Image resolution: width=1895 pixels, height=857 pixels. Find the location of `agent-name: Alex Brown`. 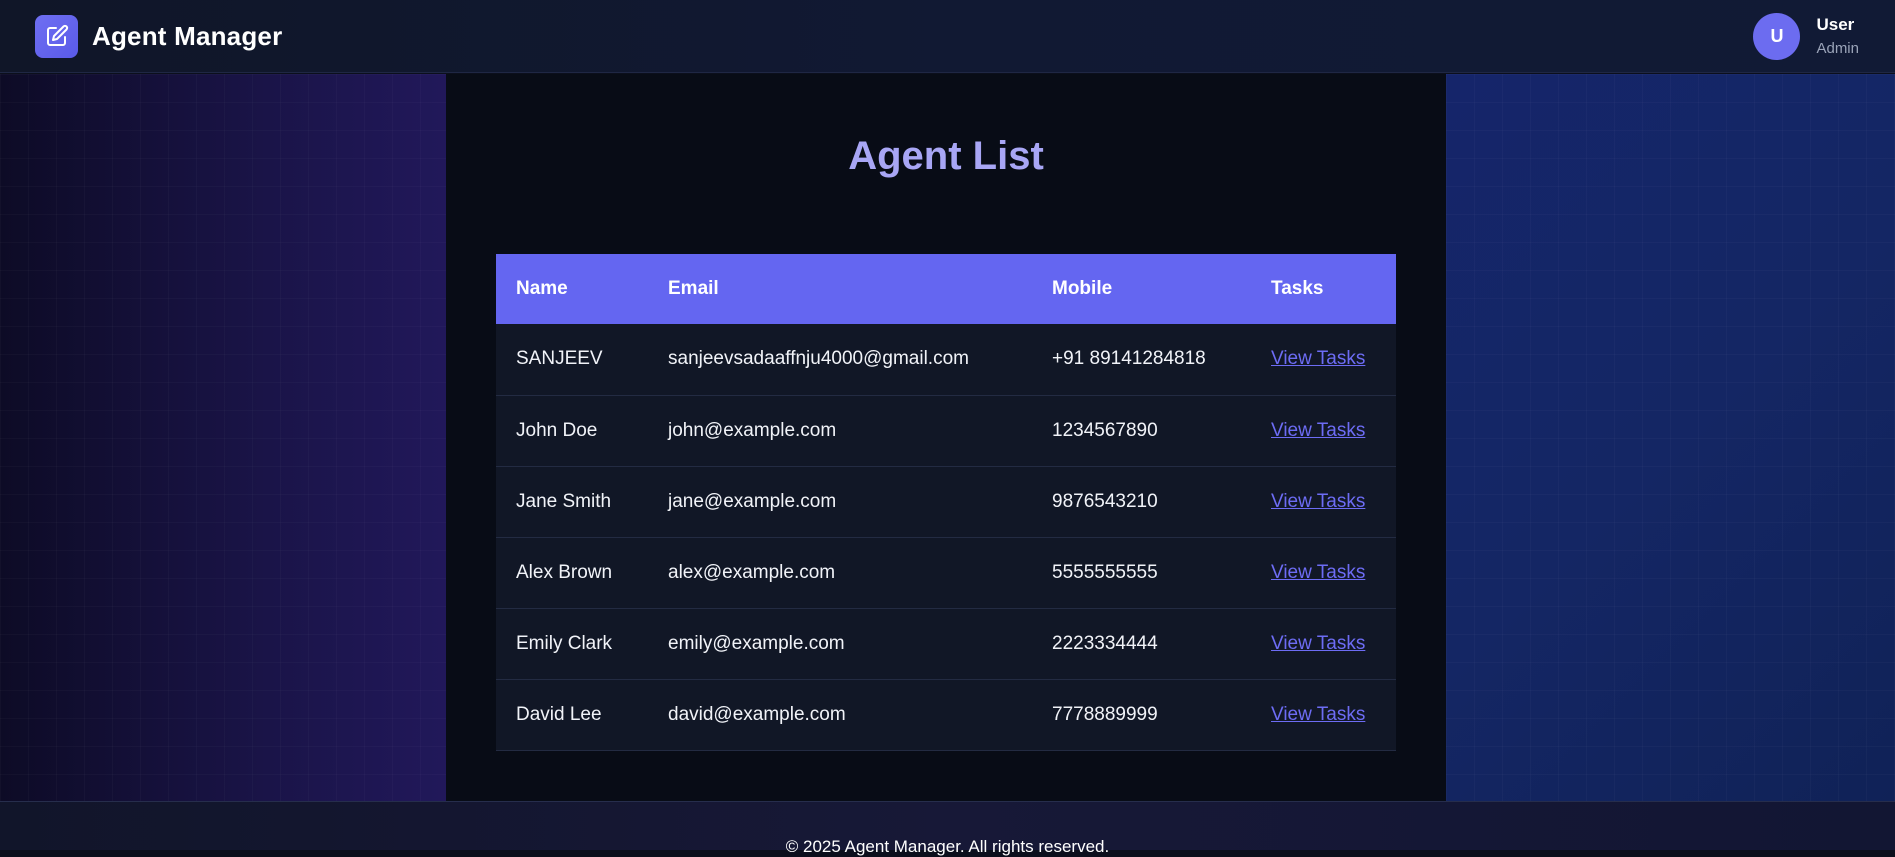

agent-name: Alex Brown is located at coordinates (572, 573).